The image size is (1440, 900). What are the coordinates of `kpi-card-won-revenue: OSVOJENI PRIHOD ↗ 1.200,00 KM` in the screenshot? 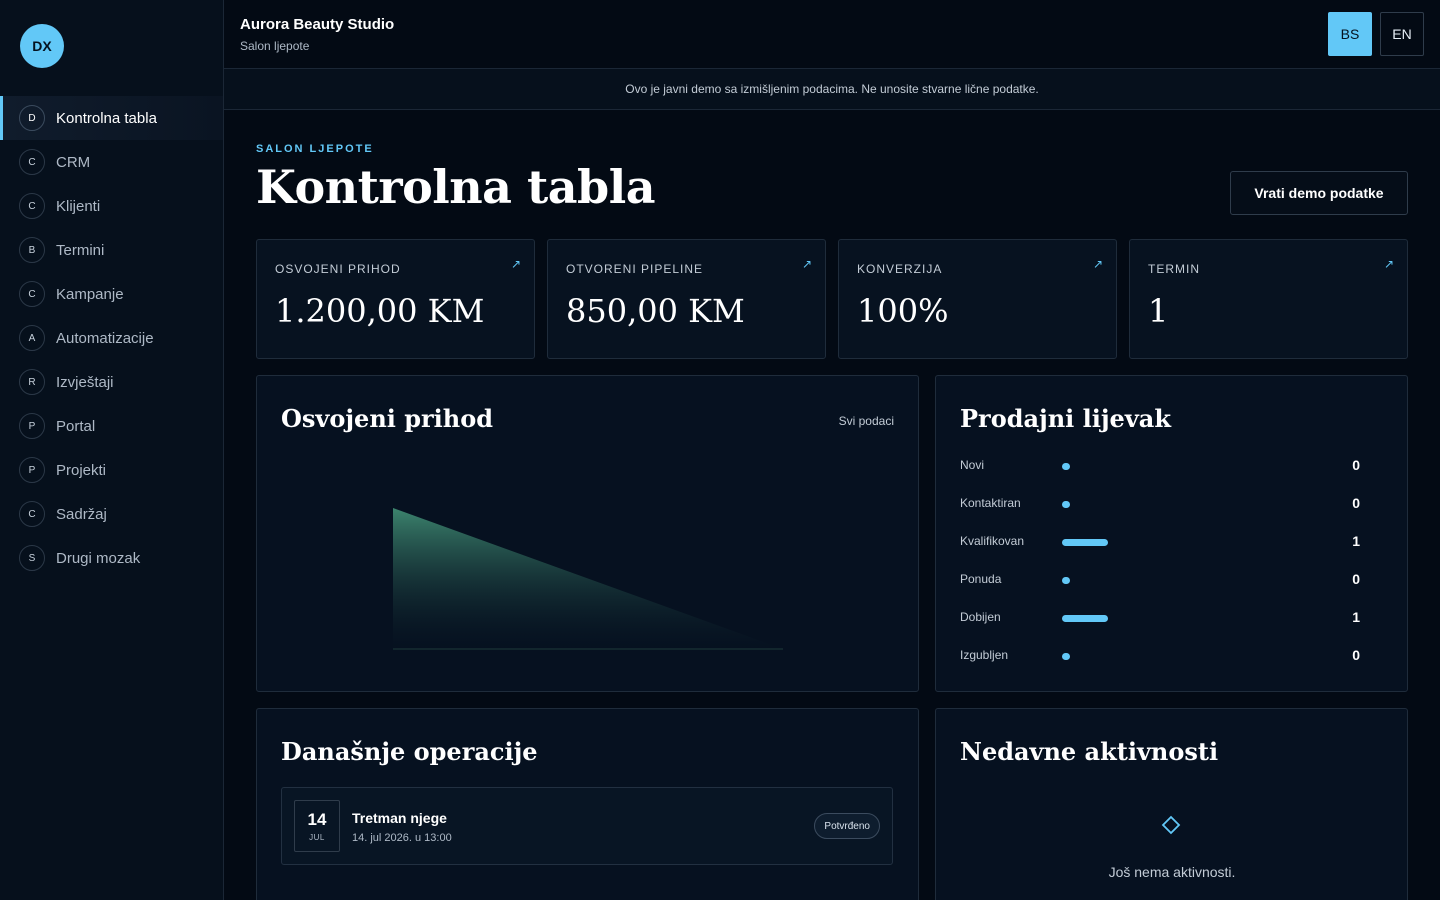 It's located at (395, 299).